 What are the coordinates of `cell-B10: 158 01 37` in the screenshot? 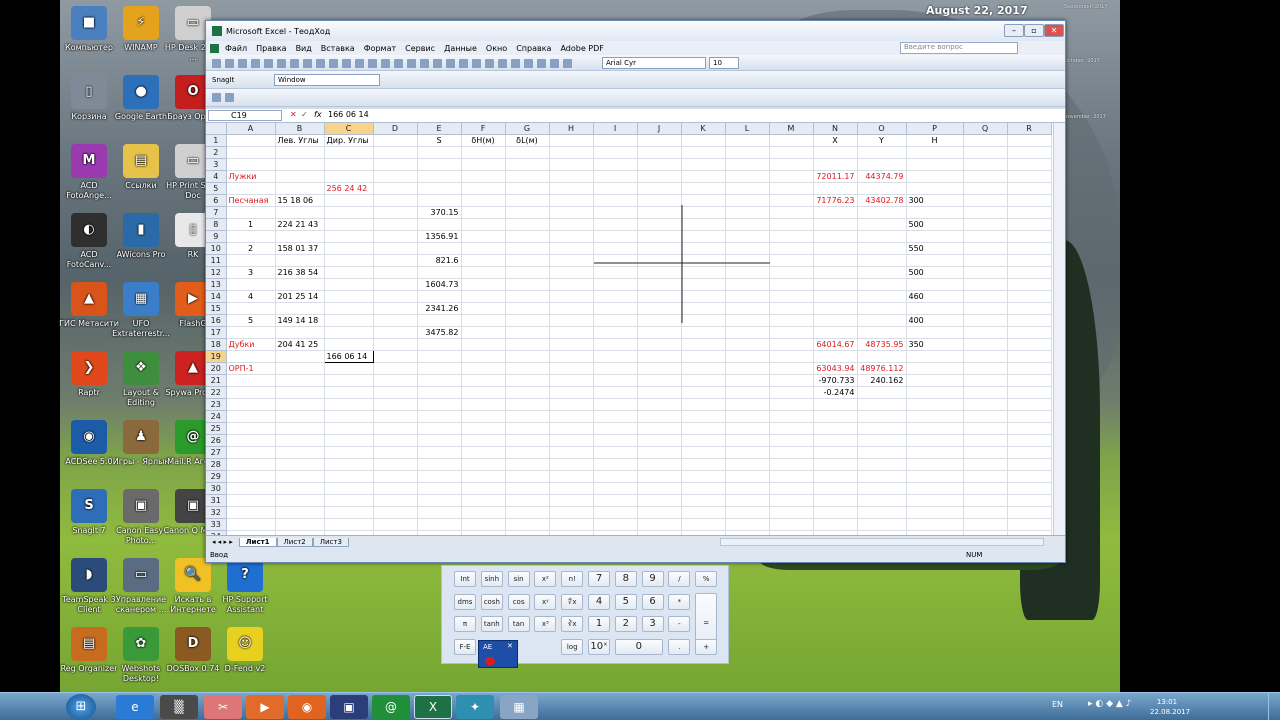 It's located at (300, 249).